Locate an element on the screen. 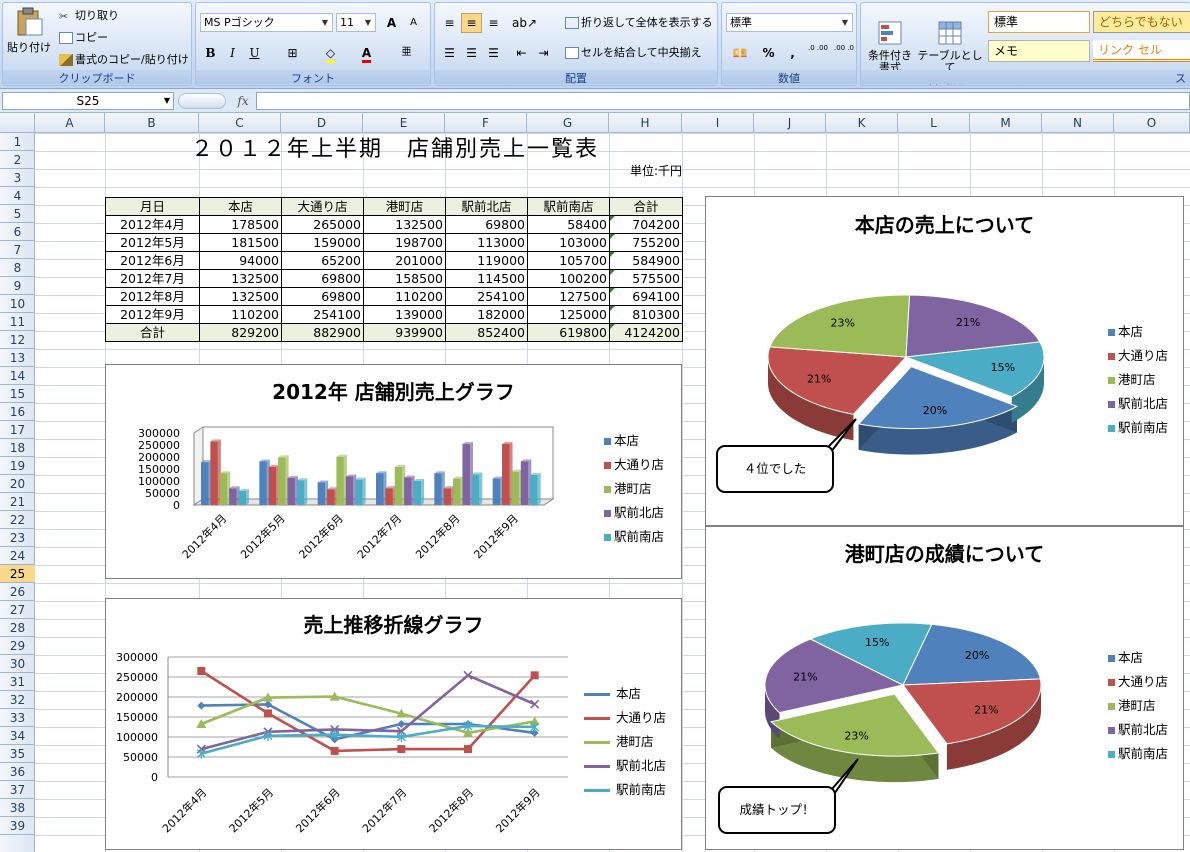  cut-button: ✂ 切り取り is located at coordinates (89, 16).